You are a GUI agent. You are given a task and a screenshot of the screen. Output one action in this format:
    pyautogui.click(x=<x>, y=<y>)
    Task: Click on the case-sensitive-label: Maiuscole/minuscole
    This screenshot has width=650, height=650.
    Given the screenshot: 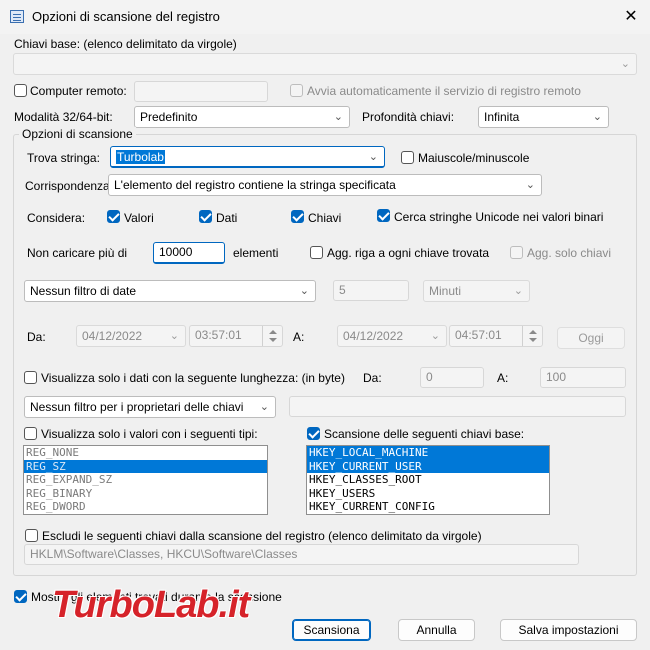 What is the action you would take?
    pyautogui.click(x=474, y=158)
    